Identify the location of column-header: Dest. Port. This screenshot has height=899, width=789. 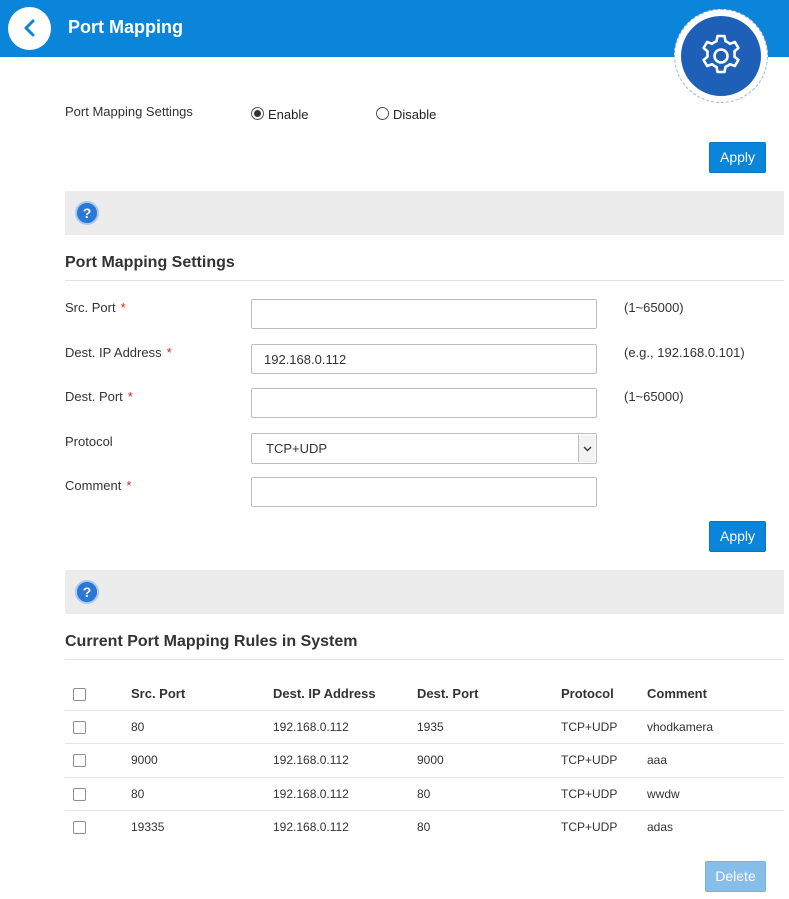
(448, 693).